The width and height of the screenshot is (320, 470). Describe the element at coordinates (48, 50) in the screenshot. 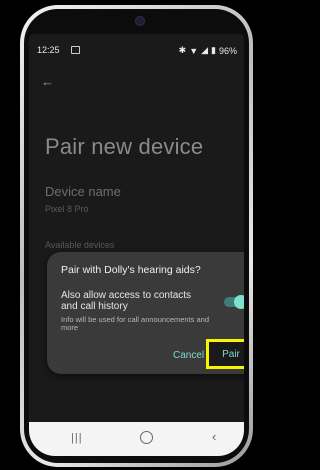

I see `status-time: 12:25` at that location.